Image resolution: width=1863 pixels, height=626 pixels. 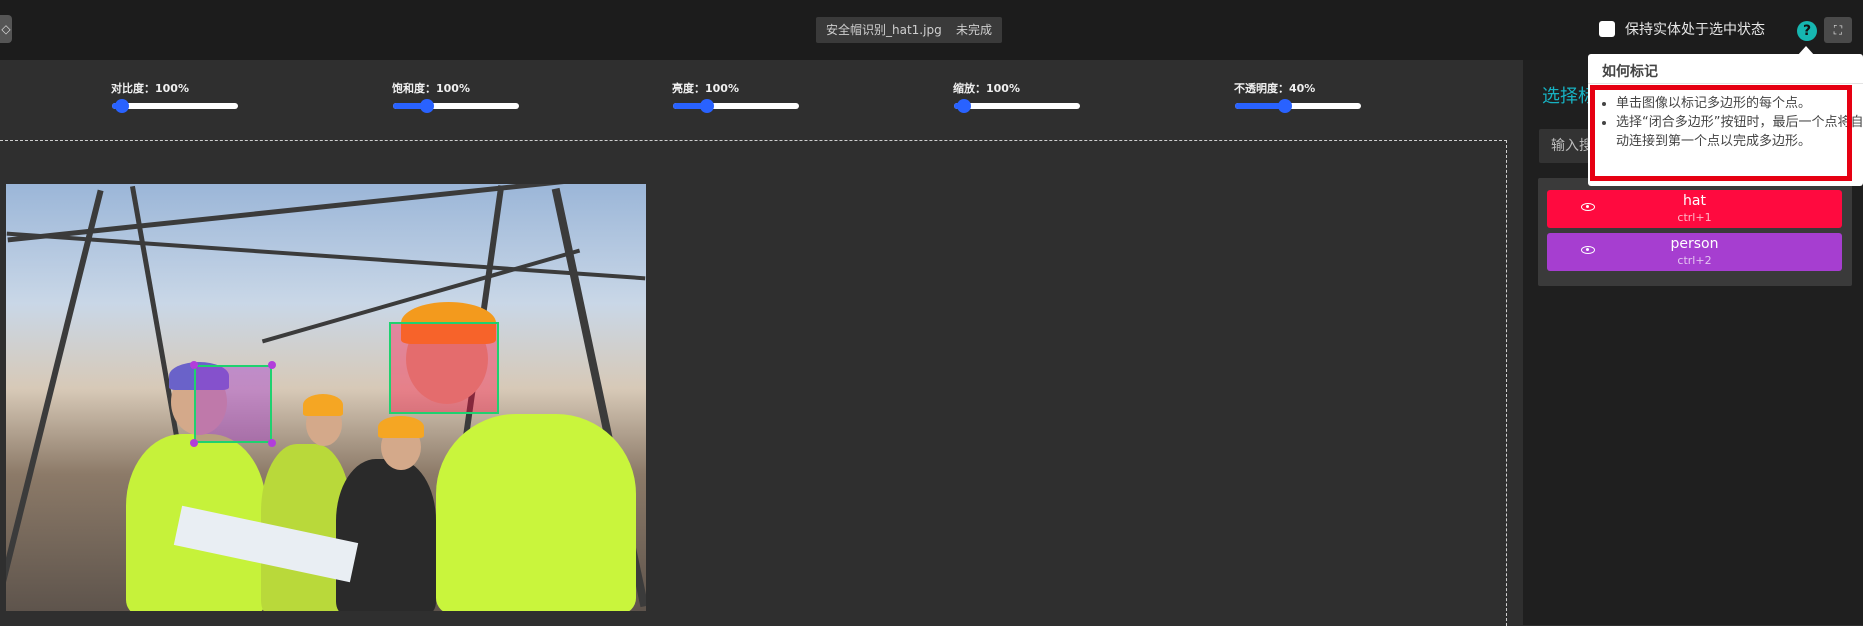 I want to click on label-list: hat ctrl+1 person ctrl+2, so click(x=1695, y=232).